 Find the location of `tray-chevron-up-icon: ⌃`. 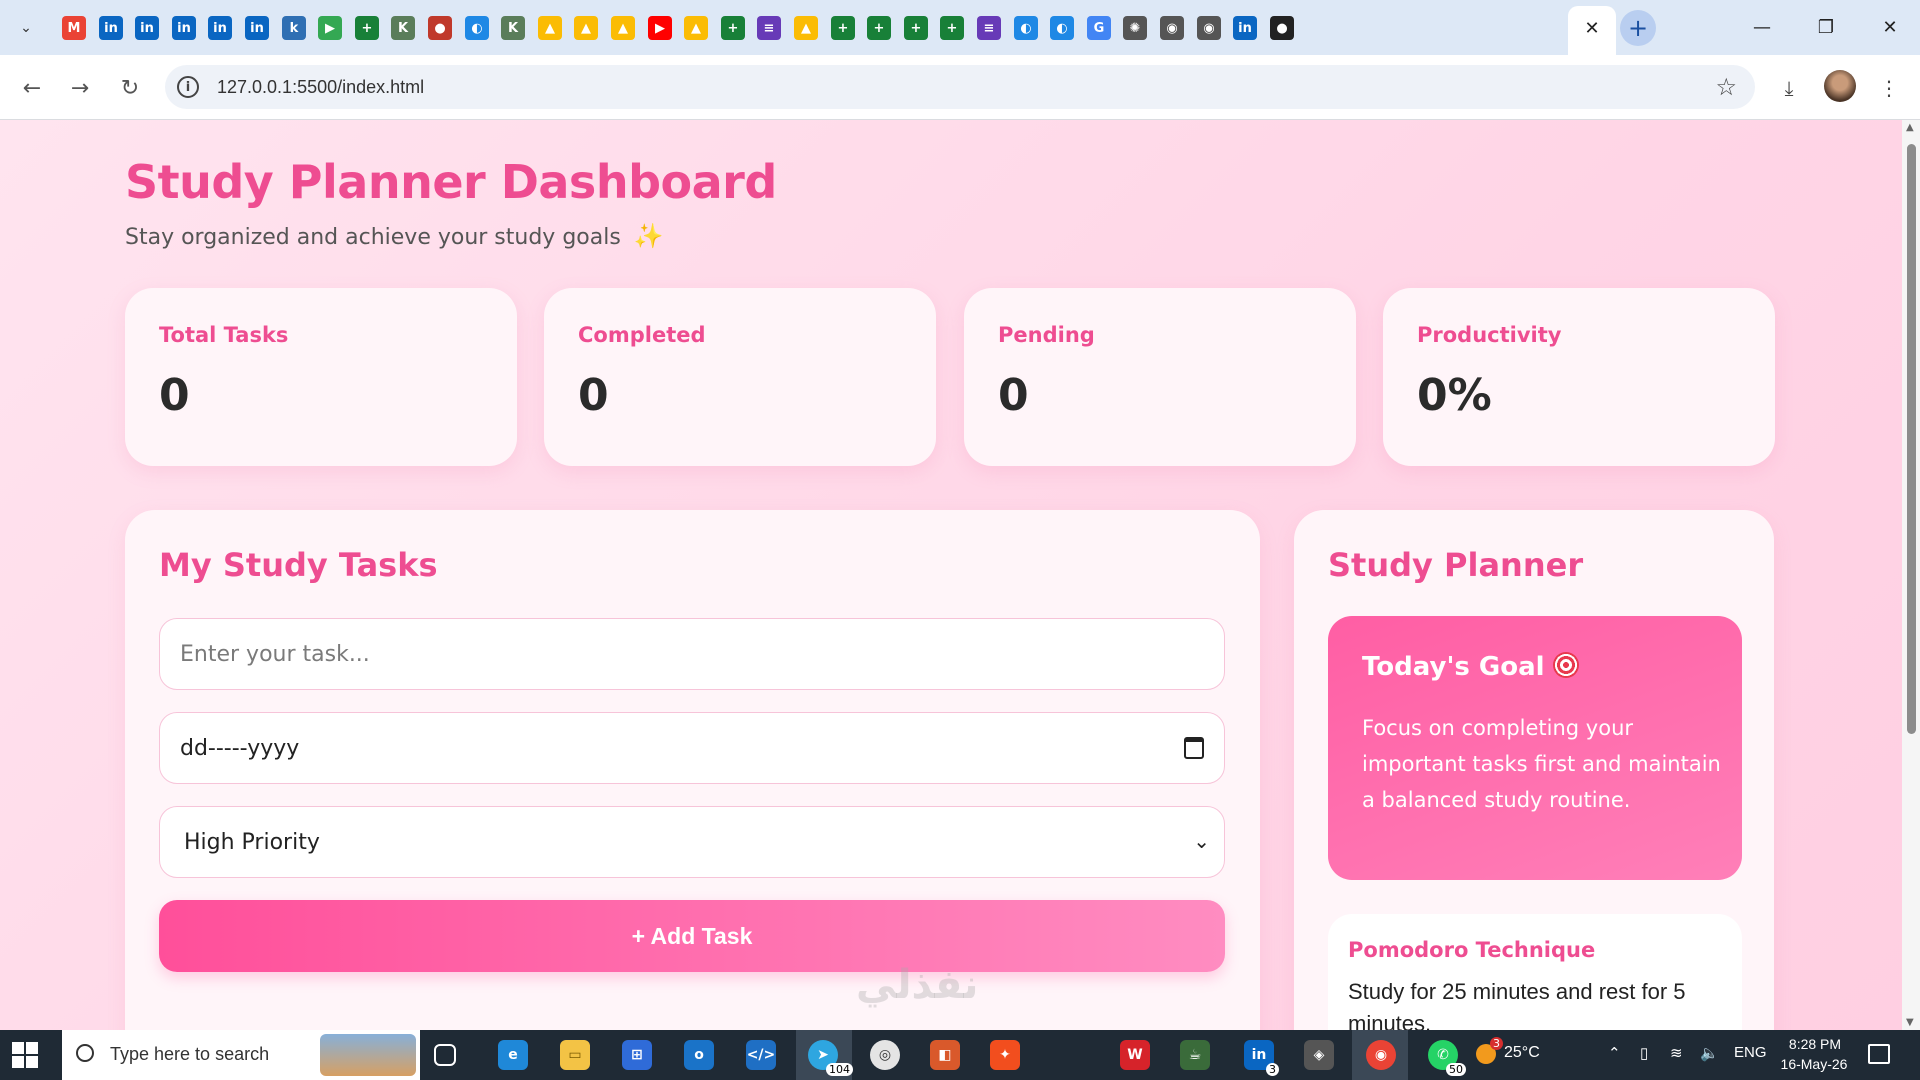

tray-chevron-up-icon: ⌃ is located at coordinates (1614, 1053).